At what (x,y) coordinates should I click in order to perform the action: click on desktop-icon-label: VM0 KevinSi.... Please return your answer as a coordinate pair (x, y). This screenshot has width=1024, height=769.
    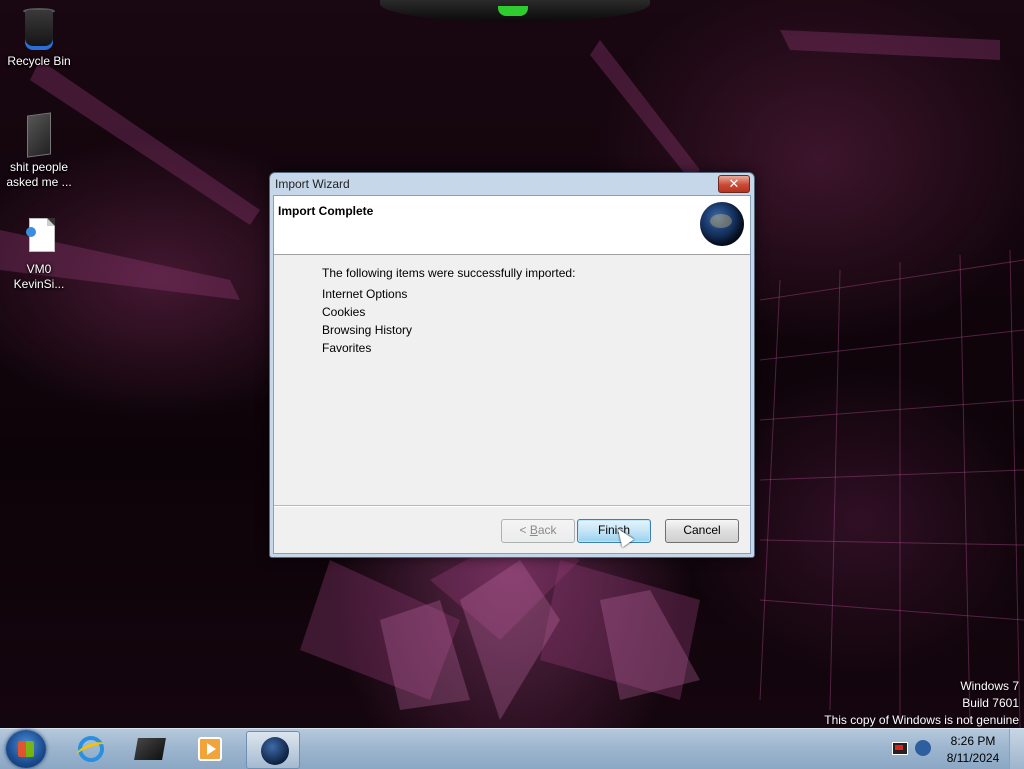
    Looking at the image, I should click on (39, 276).